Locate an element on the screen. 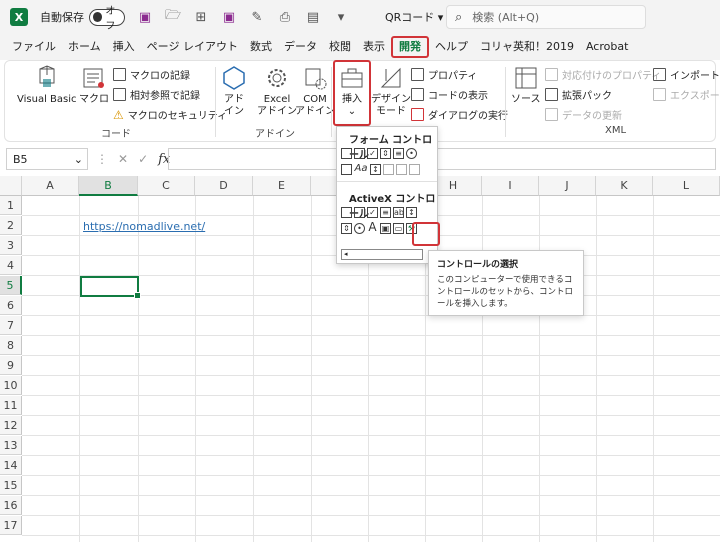 This screenshot has height=542, width=720. import-button: インポート is located at coordinates (686, 74).